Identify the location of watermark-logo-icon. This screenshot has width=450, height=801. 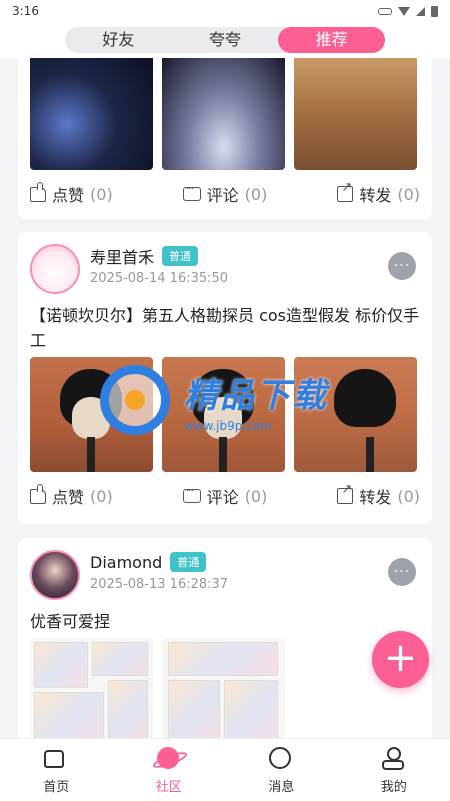
(135, 400).